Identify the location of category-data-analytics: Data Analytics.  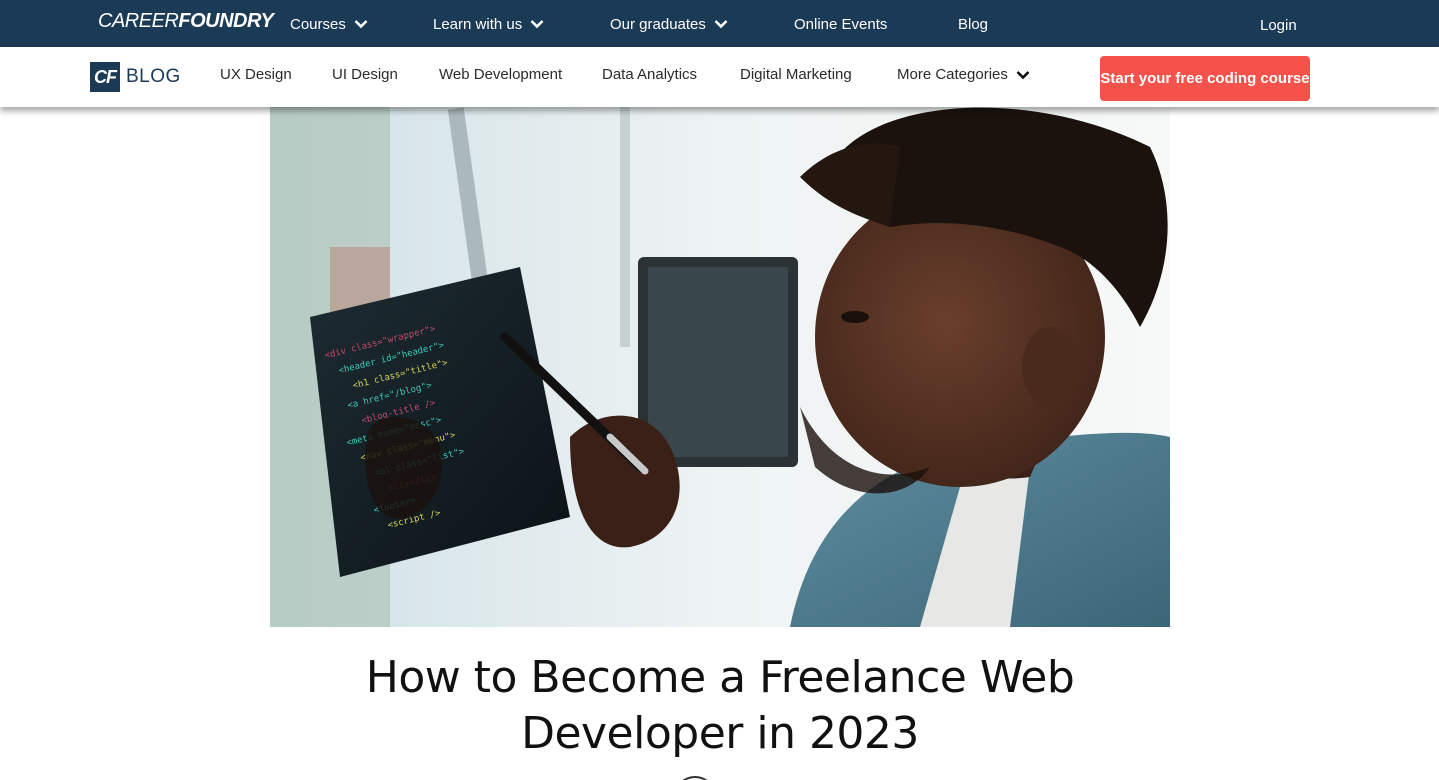
(649, 74).